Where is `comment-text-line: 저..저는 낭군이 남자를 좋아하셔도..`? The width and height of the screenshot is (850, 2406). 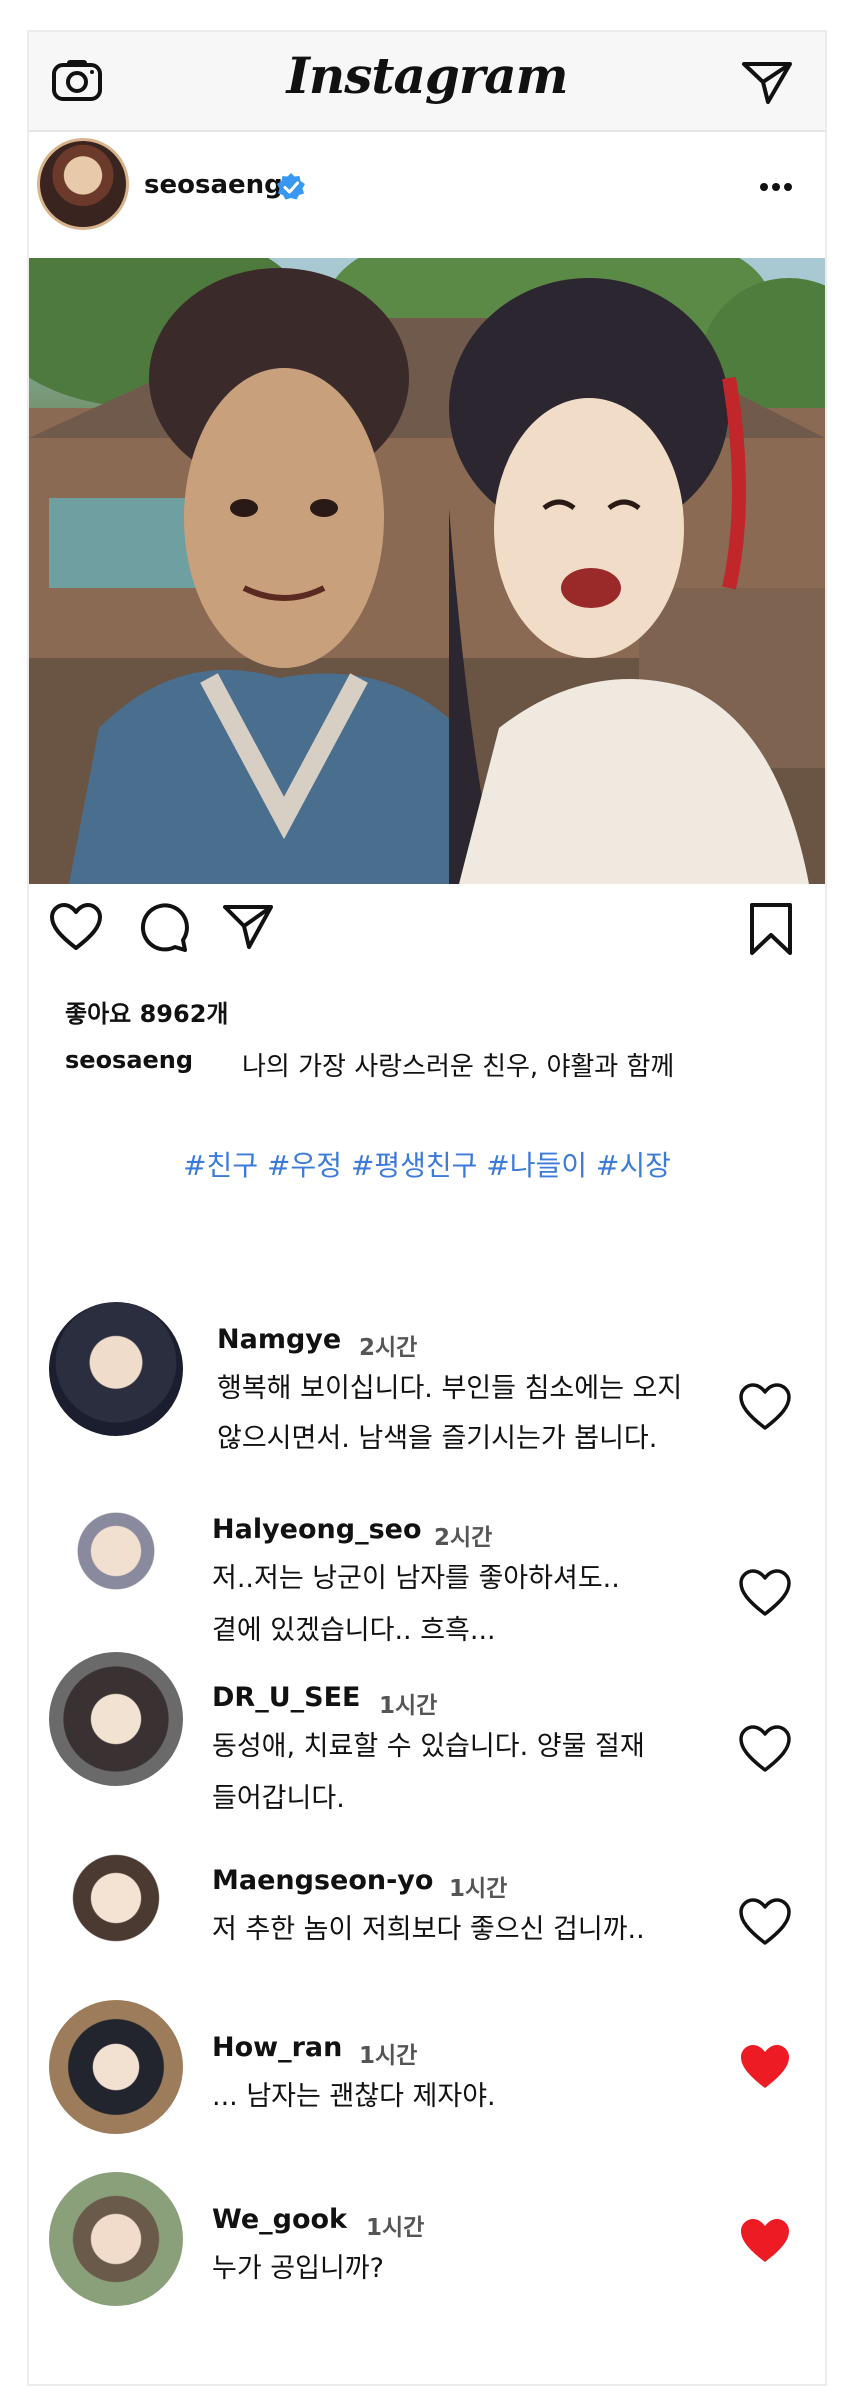
comment-text-line: 저..저는 낭군이 남자를 좋아하셔도.. is located at coordinates (416, 1578).